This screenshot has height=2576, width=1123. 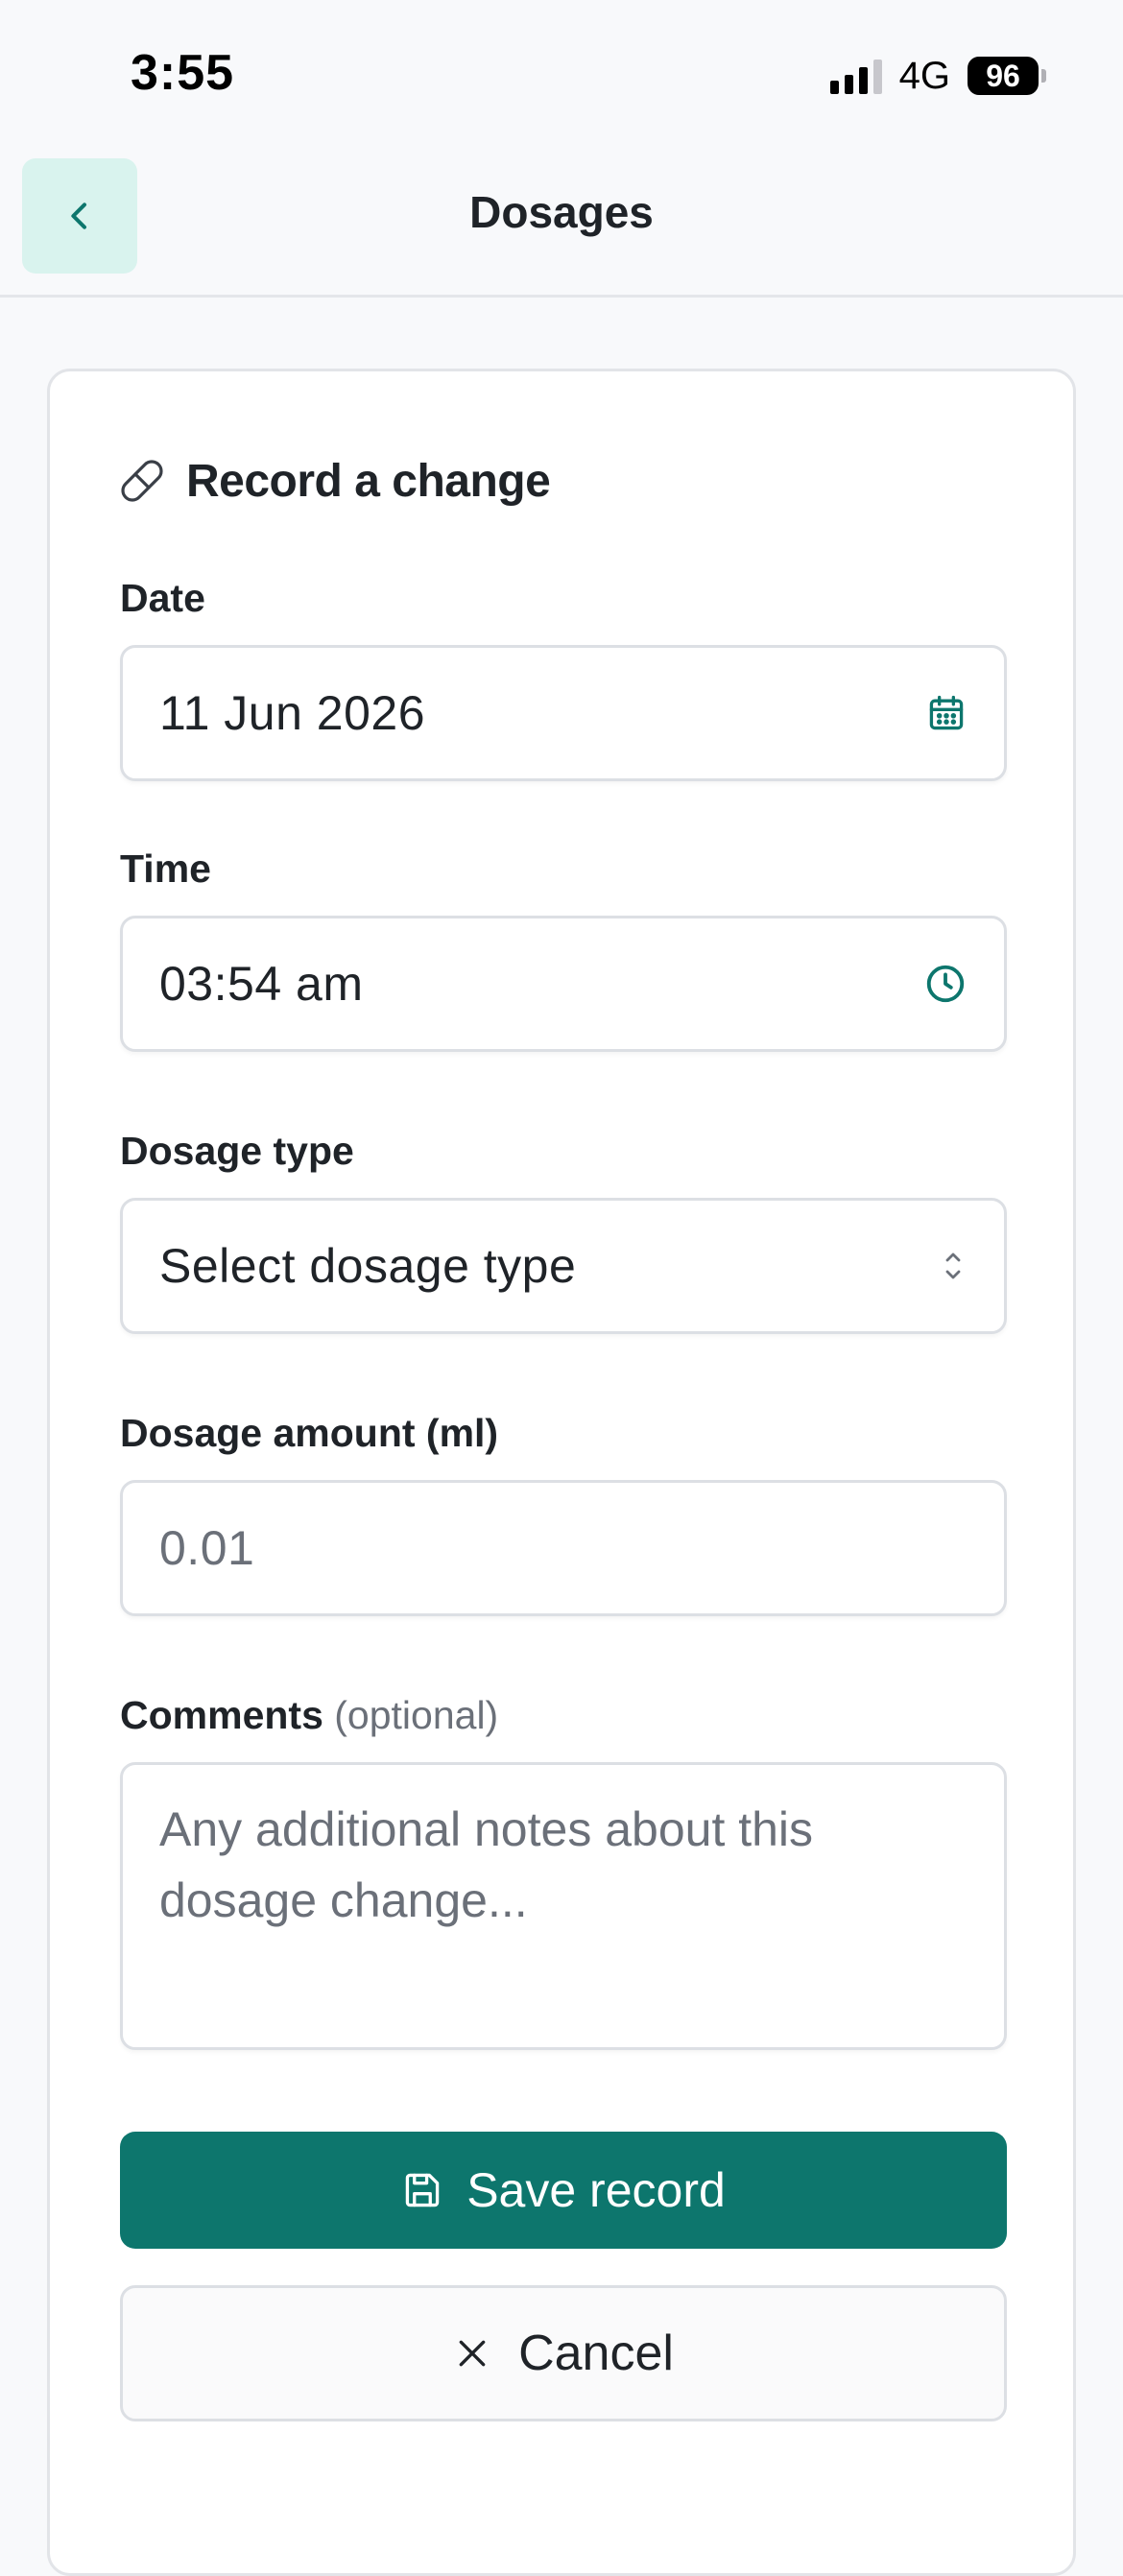 I want to click on comments-label: Comments (optional), so click(x=309, y=1715).